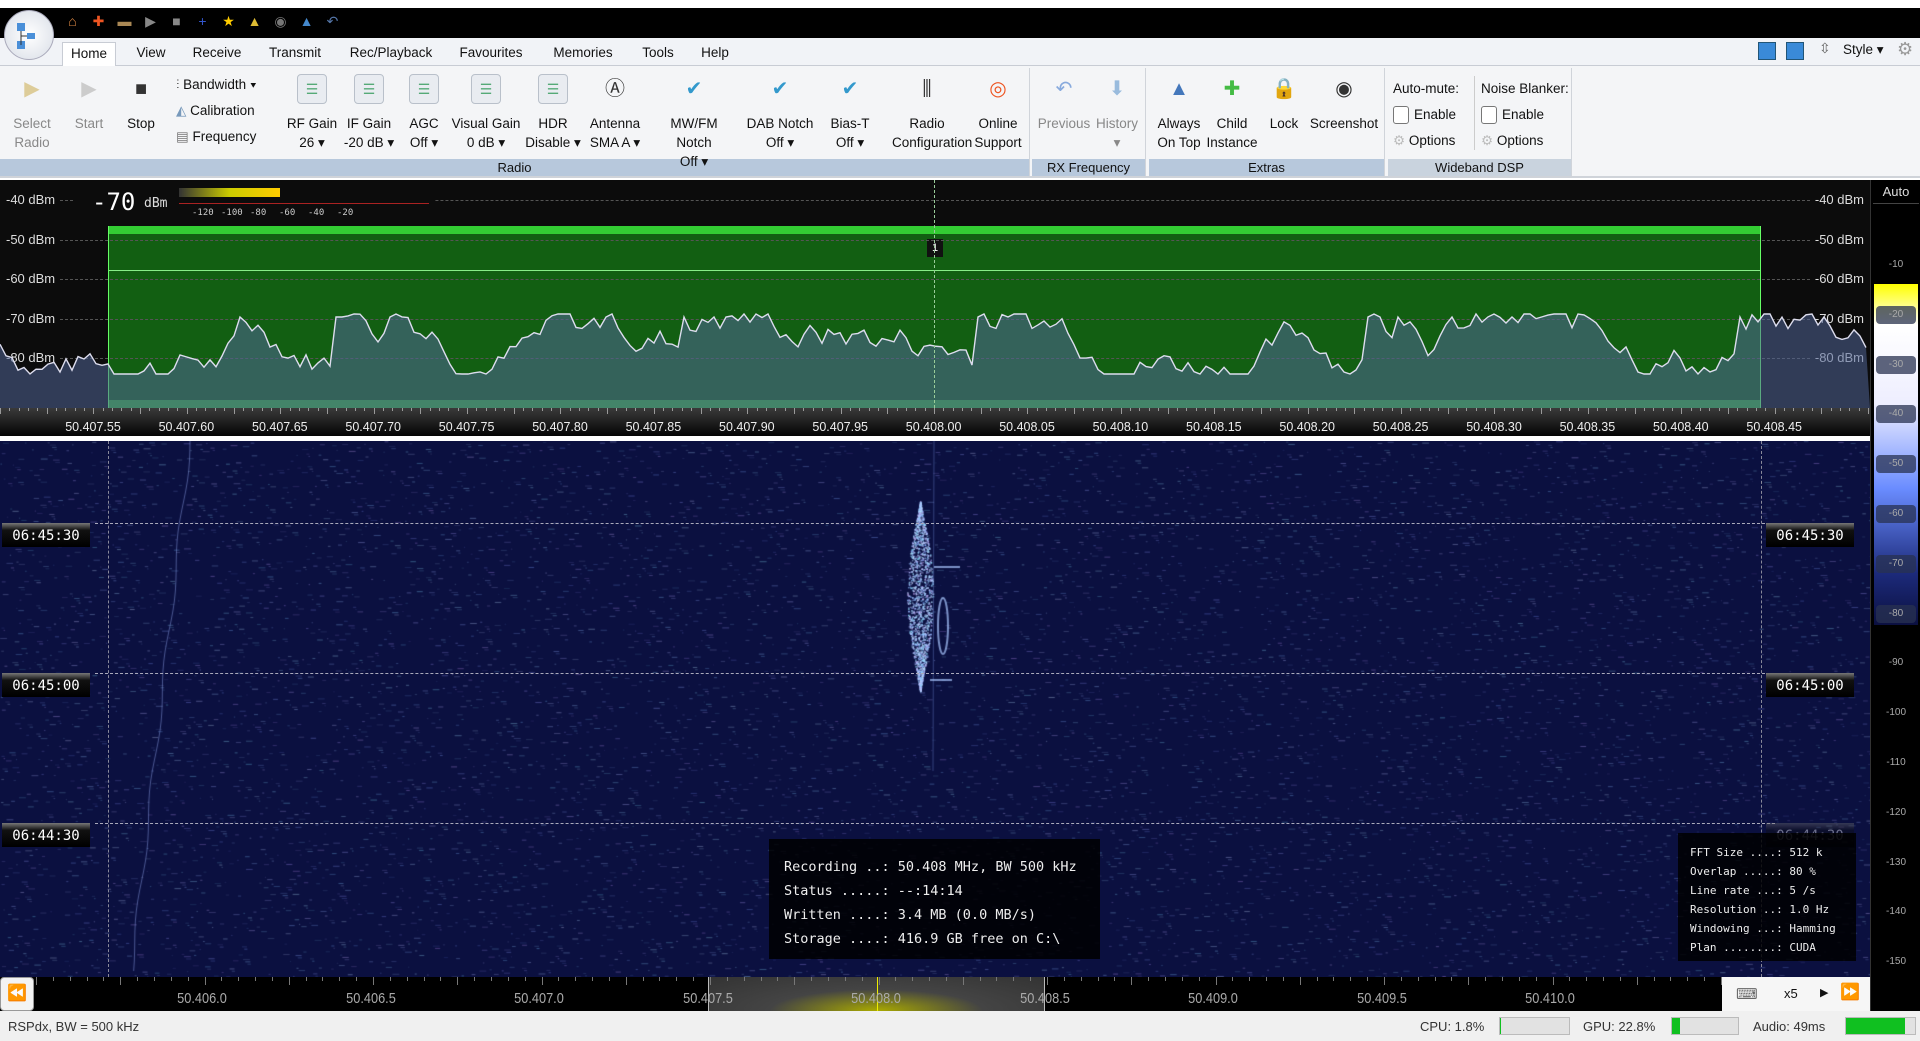 This screenshot has width=1920, height=1041. What do you see at coordinates (1896, 514) in the screenshot?
I see `colorbar-level-button: -60` at bounding box center [1896, 514].